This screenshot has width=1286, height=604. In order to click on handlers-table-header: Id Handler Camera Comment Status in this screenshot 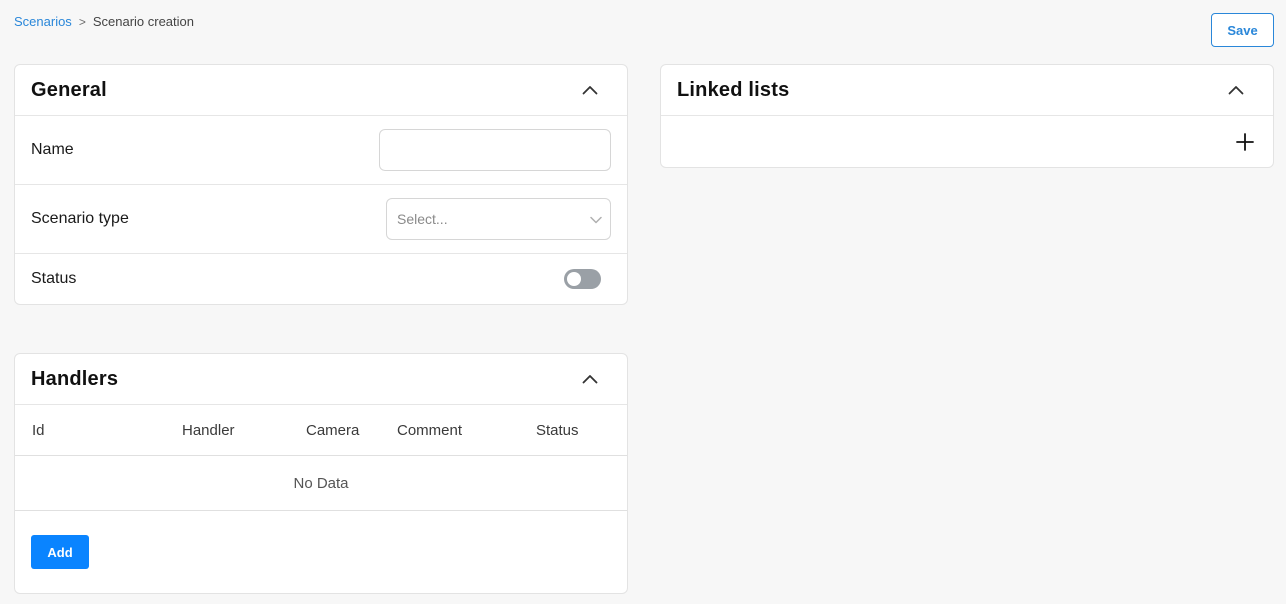, I will do `click(321, 430)`.